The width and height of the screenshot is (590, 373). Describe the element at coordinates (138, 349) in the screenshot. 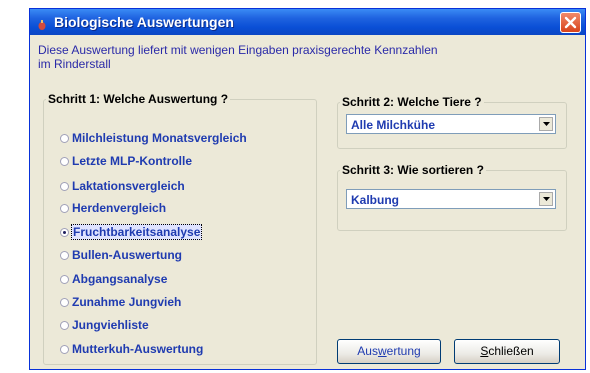

I see `radio-label: Mutterkuh-Auswertung` at that location.